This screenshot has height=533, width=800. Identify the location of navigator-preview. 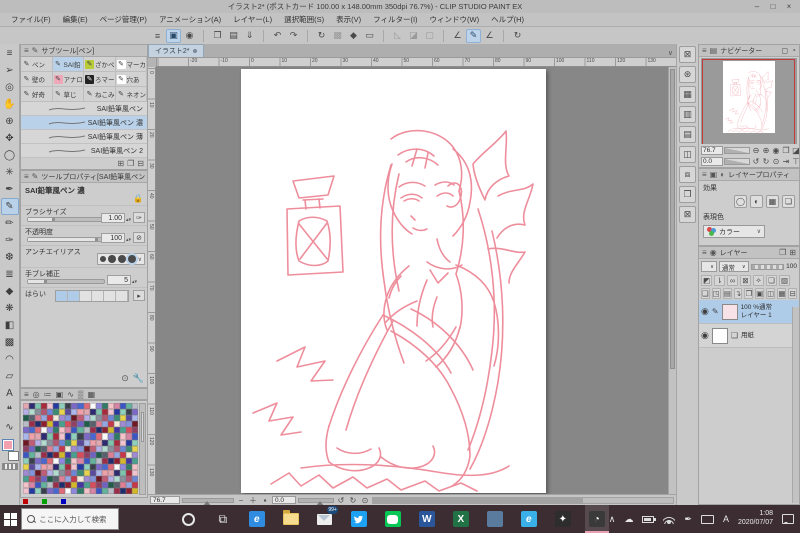
(749, 101).